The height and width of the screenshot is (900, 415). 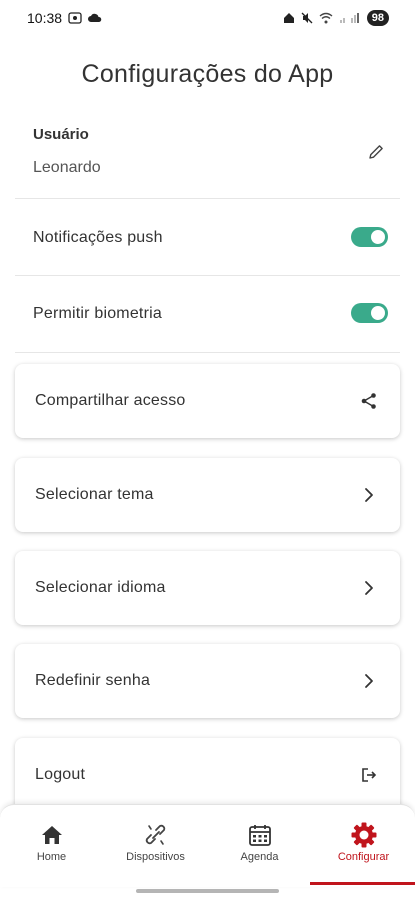 What do you see at coordinates (207, 401) in the screenshot?
I see `share-access-card: Compartilhar acesso` at bounding box center [207, 401].